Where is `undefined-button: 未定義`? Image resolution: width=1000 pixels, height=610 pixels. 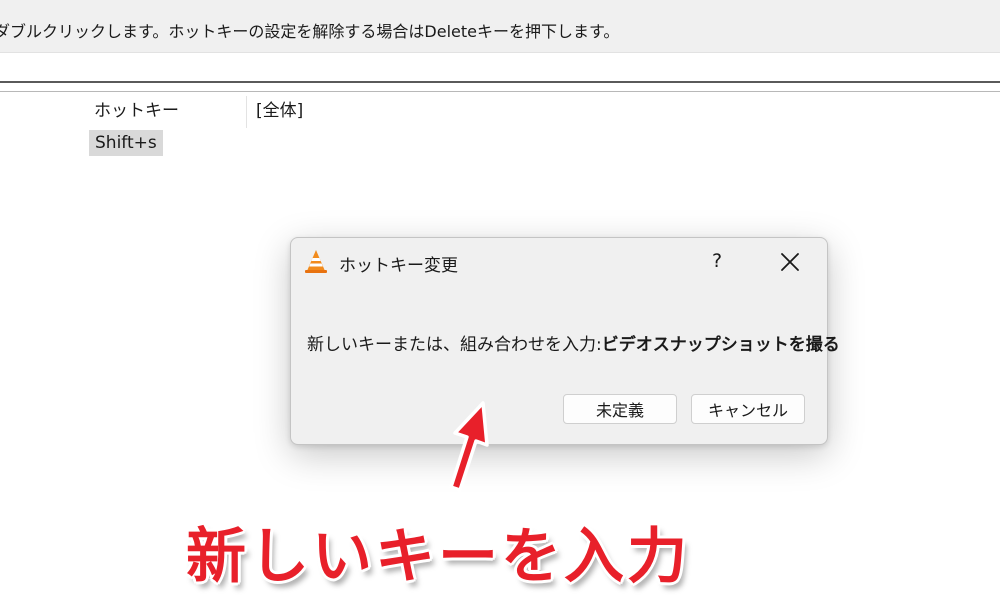 undefined-button: 未定義 is located at coordinates (620, 409).